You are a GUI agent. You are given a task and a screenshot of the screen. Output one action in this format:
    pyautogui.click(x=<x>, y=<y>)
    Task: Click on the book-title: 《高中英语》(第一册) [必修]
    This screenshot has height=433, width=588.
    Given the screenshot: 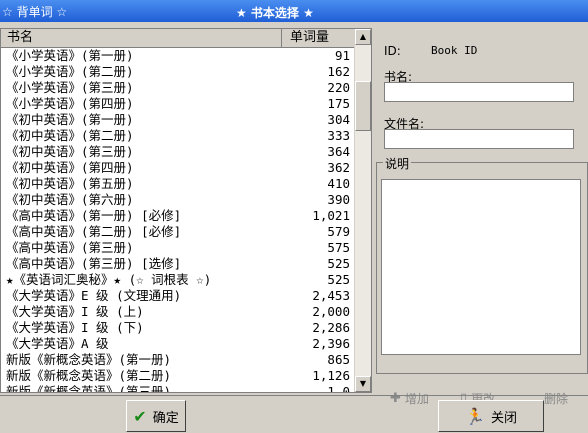 What is the action you would take?
    pyautogui.click(x=94, y=215)
    